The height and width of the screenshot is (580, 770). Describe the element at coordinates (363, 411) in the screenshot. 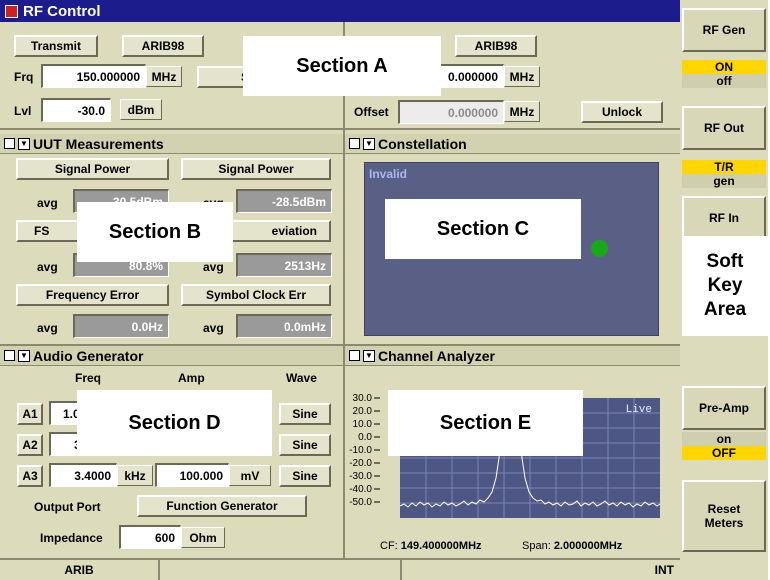

I see `y-tick: 20.0` at that location.